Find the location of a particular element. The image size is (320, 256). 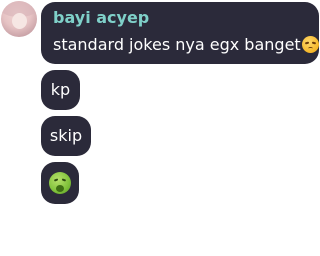

message-text-content: standard jokes nya egx banget is located at coordinates (177, 44).